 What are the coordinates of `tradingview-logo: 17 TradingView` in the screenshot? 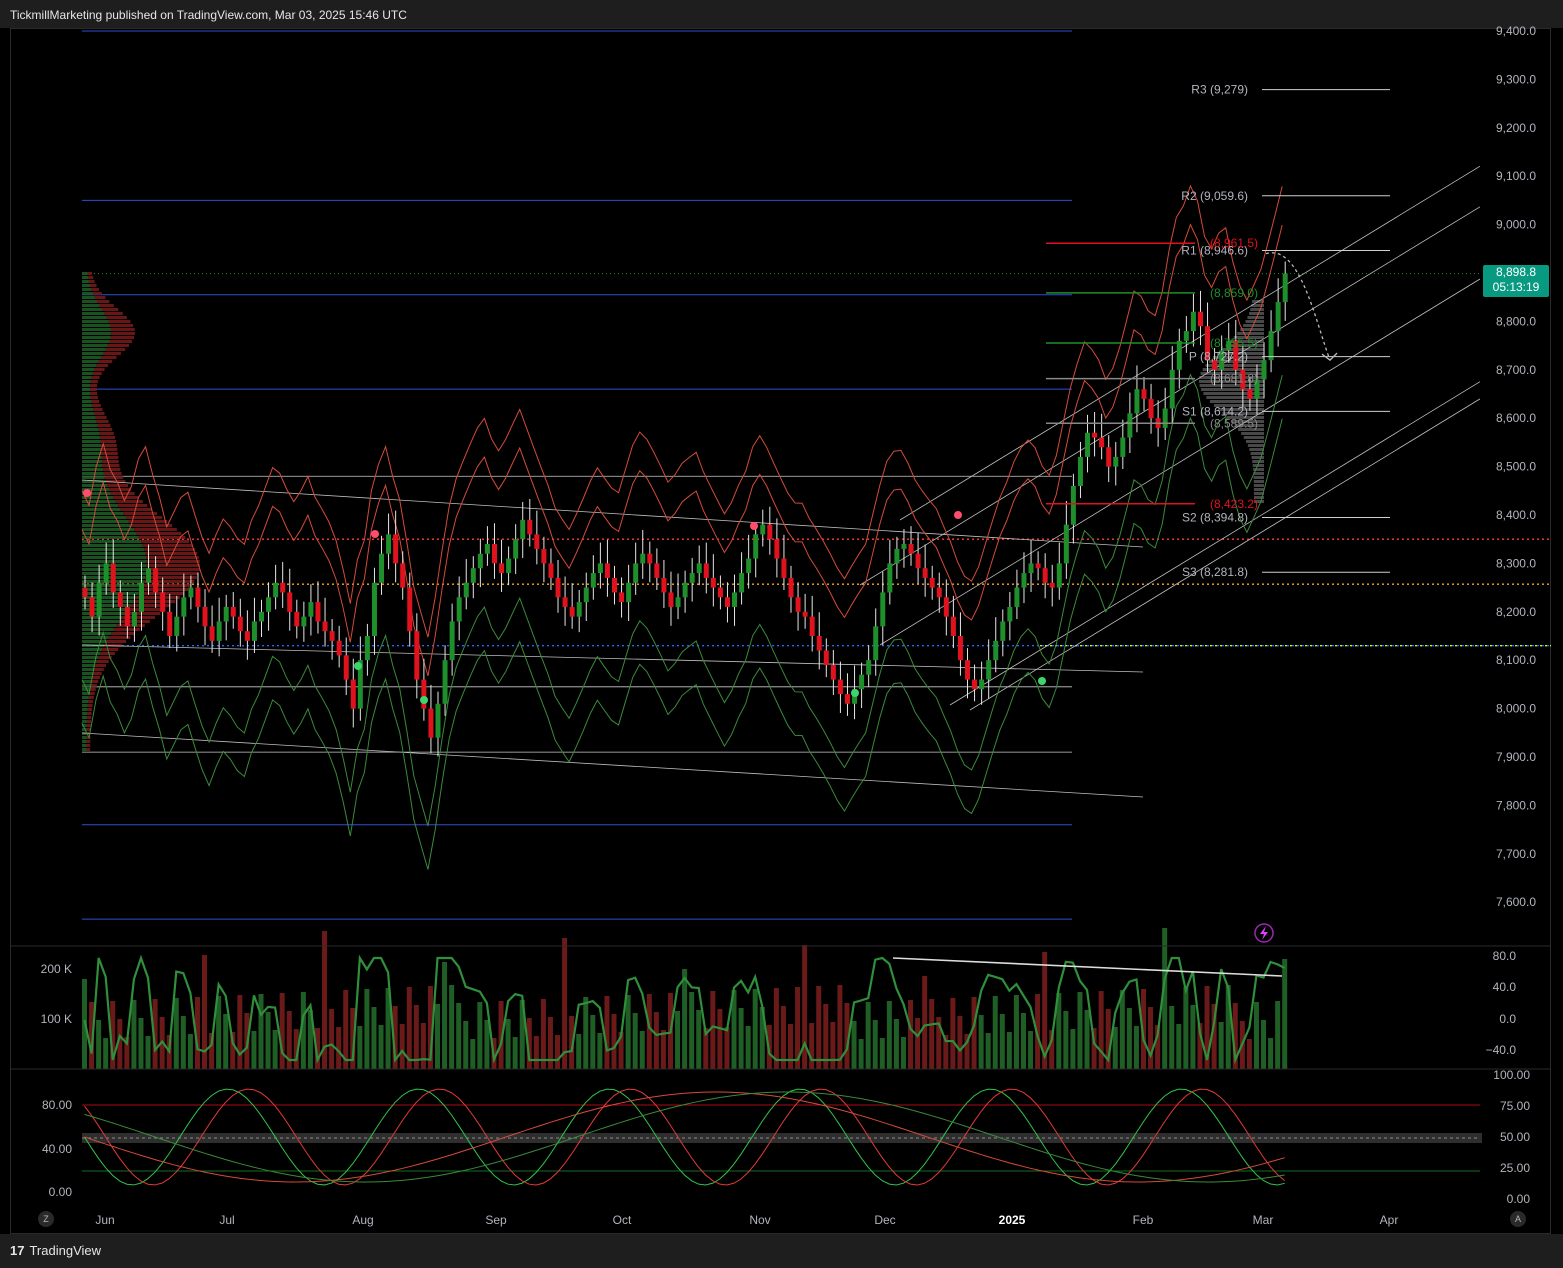 It's located at (55, 1250).